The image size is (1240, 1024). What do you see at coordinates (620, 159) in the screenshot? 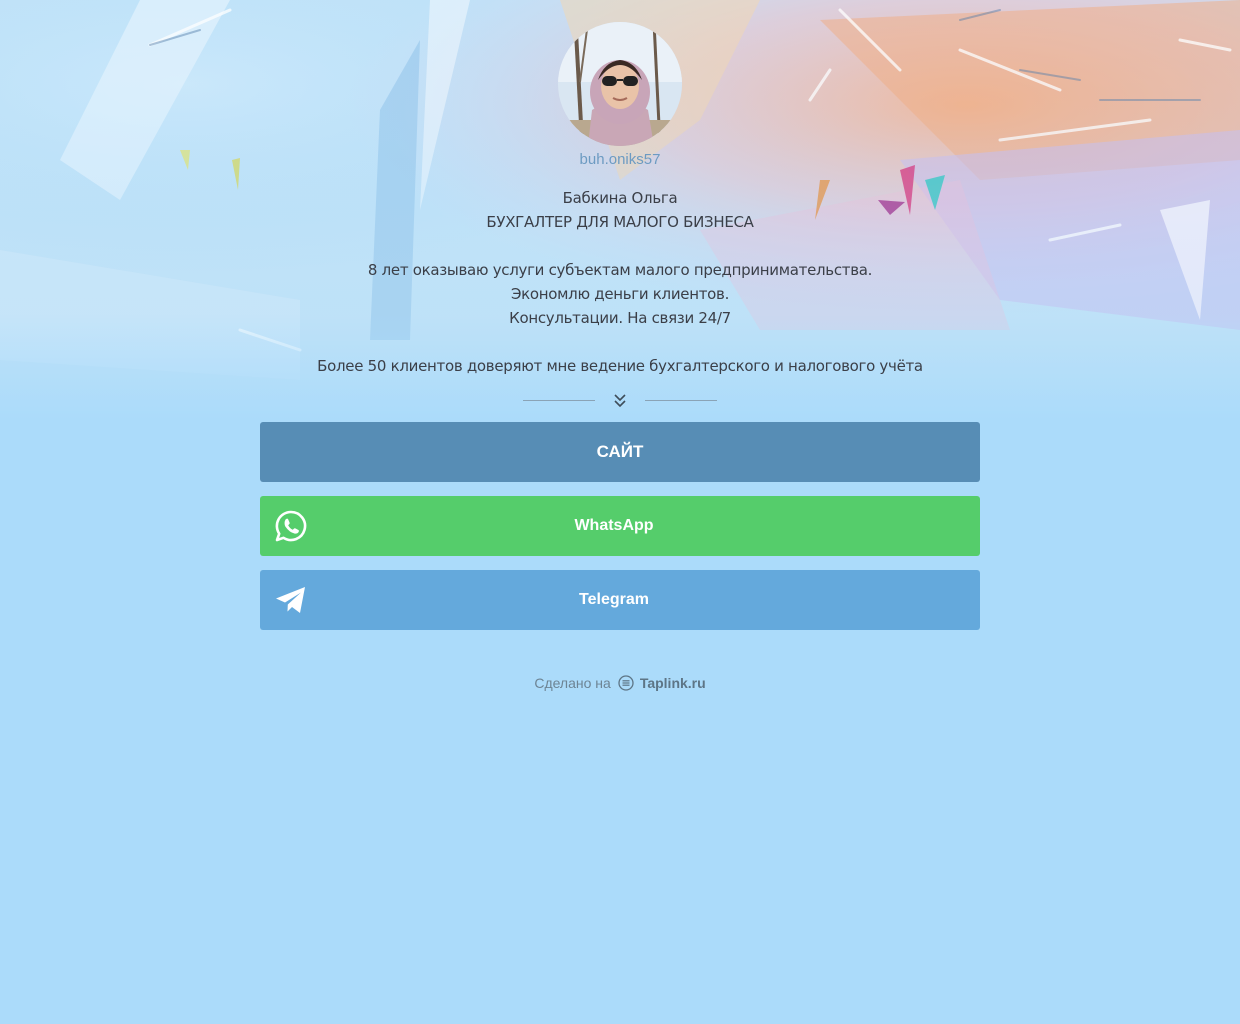
I see `username: buh.oniks57` at bounding box center [620, 159].